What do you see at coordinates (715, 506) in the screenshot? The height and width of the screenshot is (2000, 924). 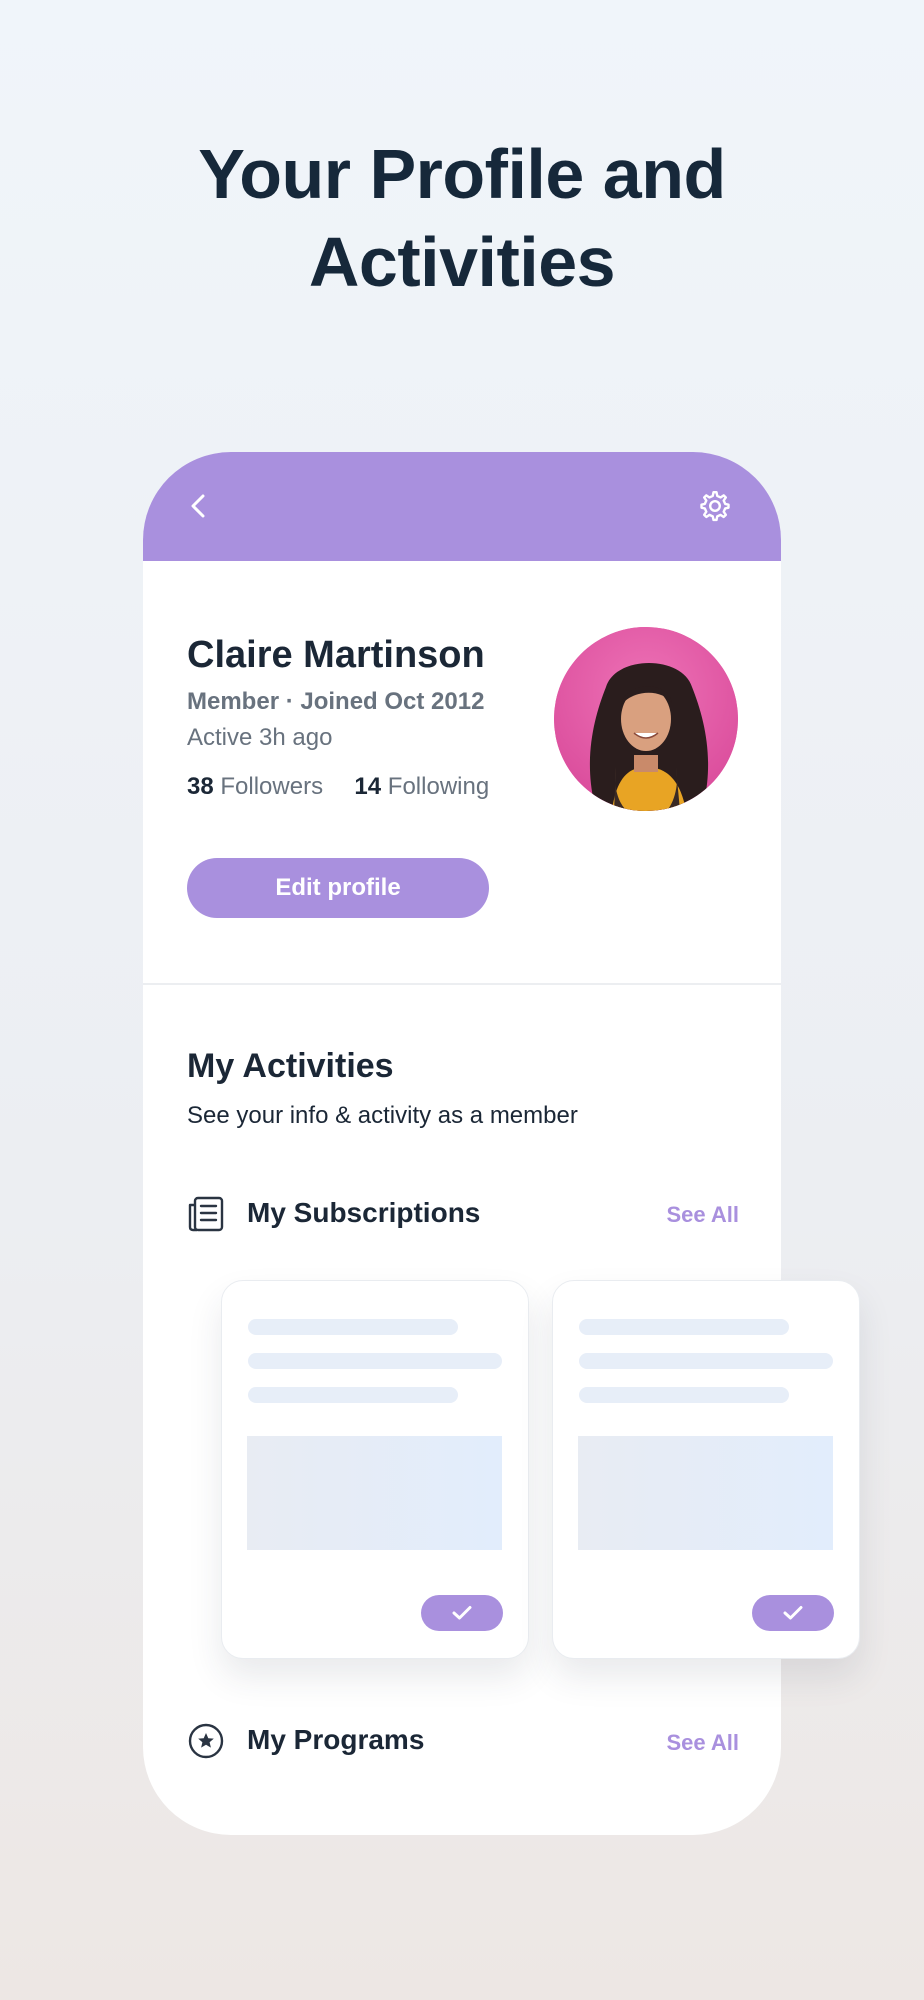 I see `gear-icon` at bounding box center [715, 506].